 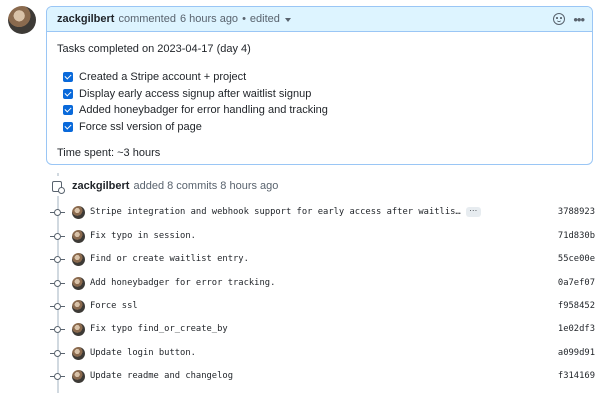 I want to click on commit-row: Find or create waitlist entry. 55ce00e, so click(x=322, y=259).